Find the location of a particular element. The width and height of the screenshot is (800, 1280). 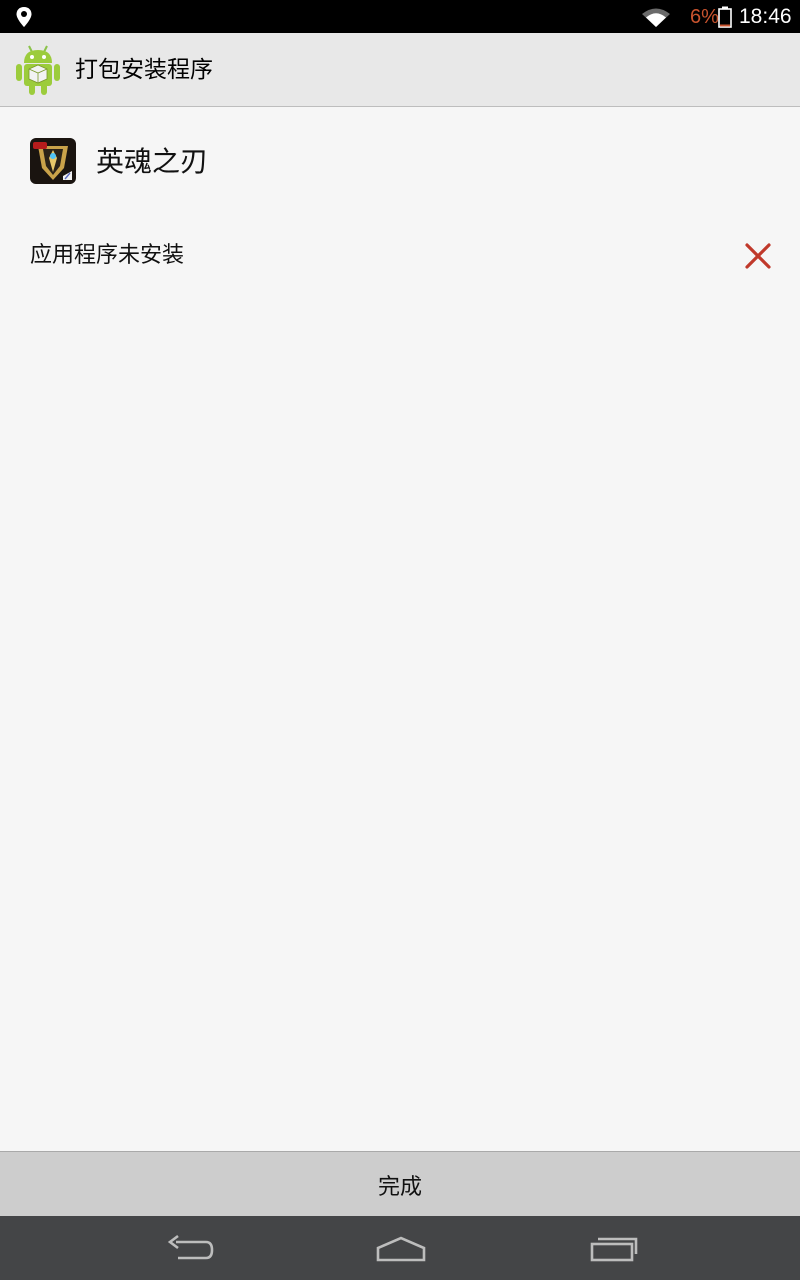

page-title: 打包安装程序 is located at coordinates (144, 70).